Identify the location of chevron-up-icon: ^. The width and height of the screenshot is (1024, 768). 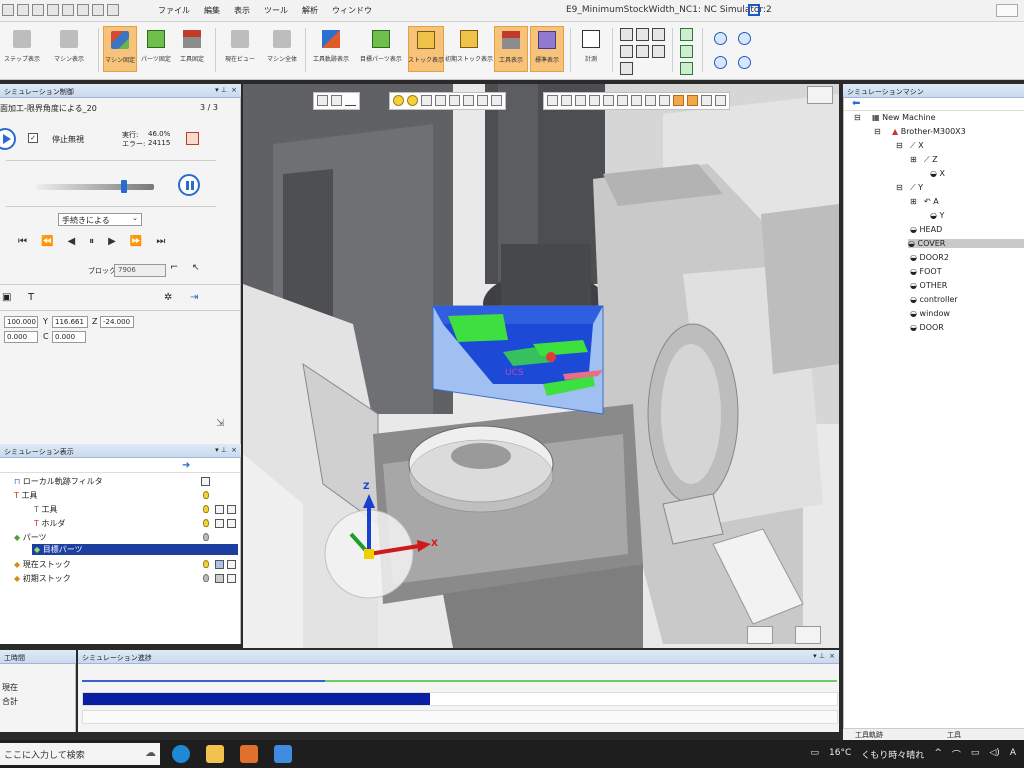
(938, 754).